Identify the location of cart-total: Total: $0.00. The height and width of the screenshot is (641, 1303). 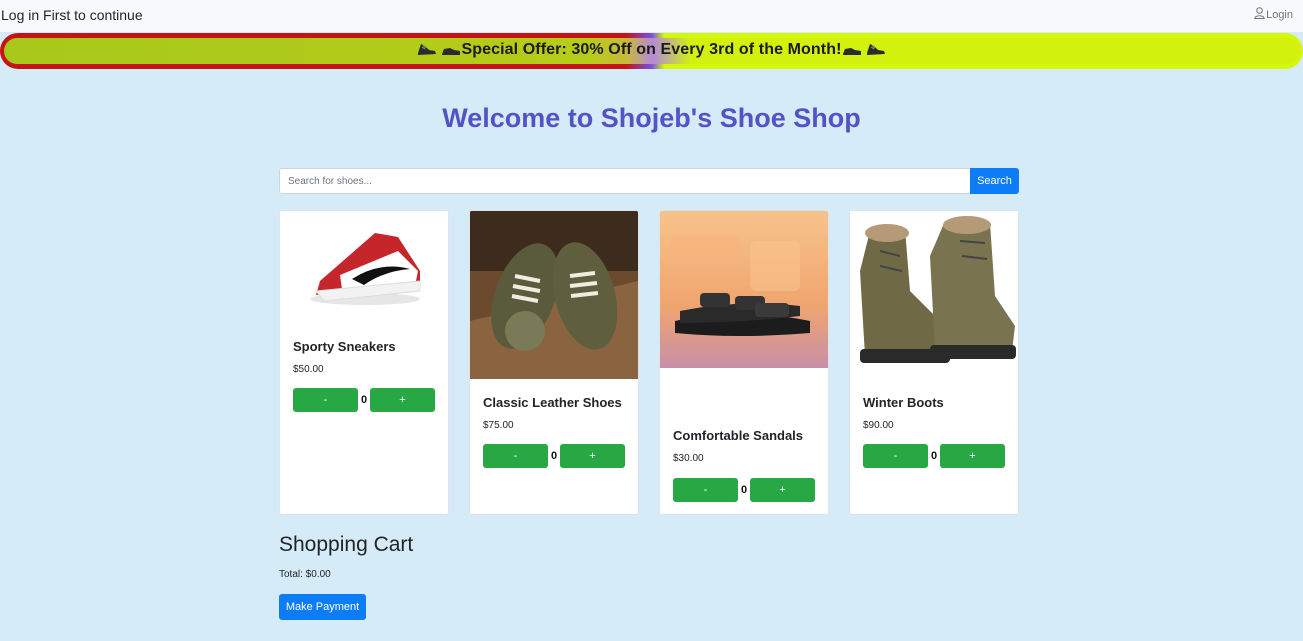
(305, 574).